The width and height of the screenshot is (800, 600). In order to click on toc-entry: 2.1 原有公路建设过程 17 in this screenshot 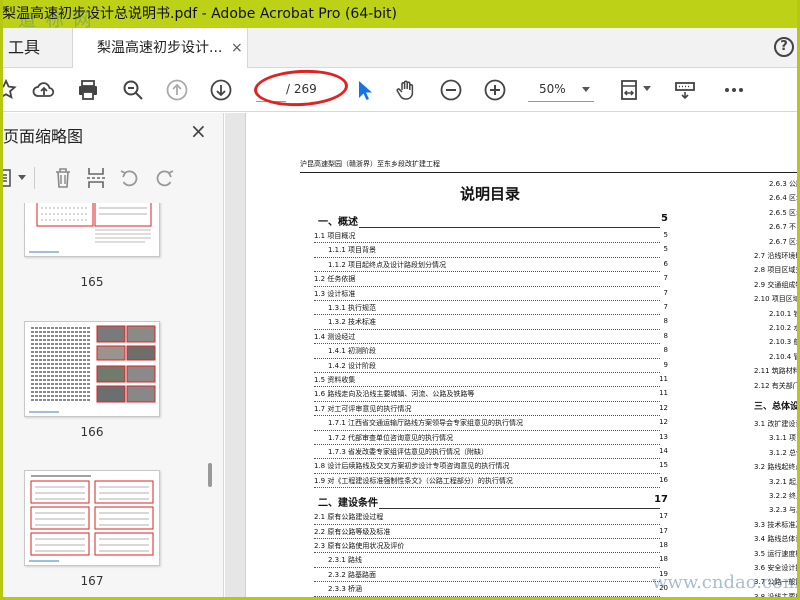, I will do `click(491, 519)`.